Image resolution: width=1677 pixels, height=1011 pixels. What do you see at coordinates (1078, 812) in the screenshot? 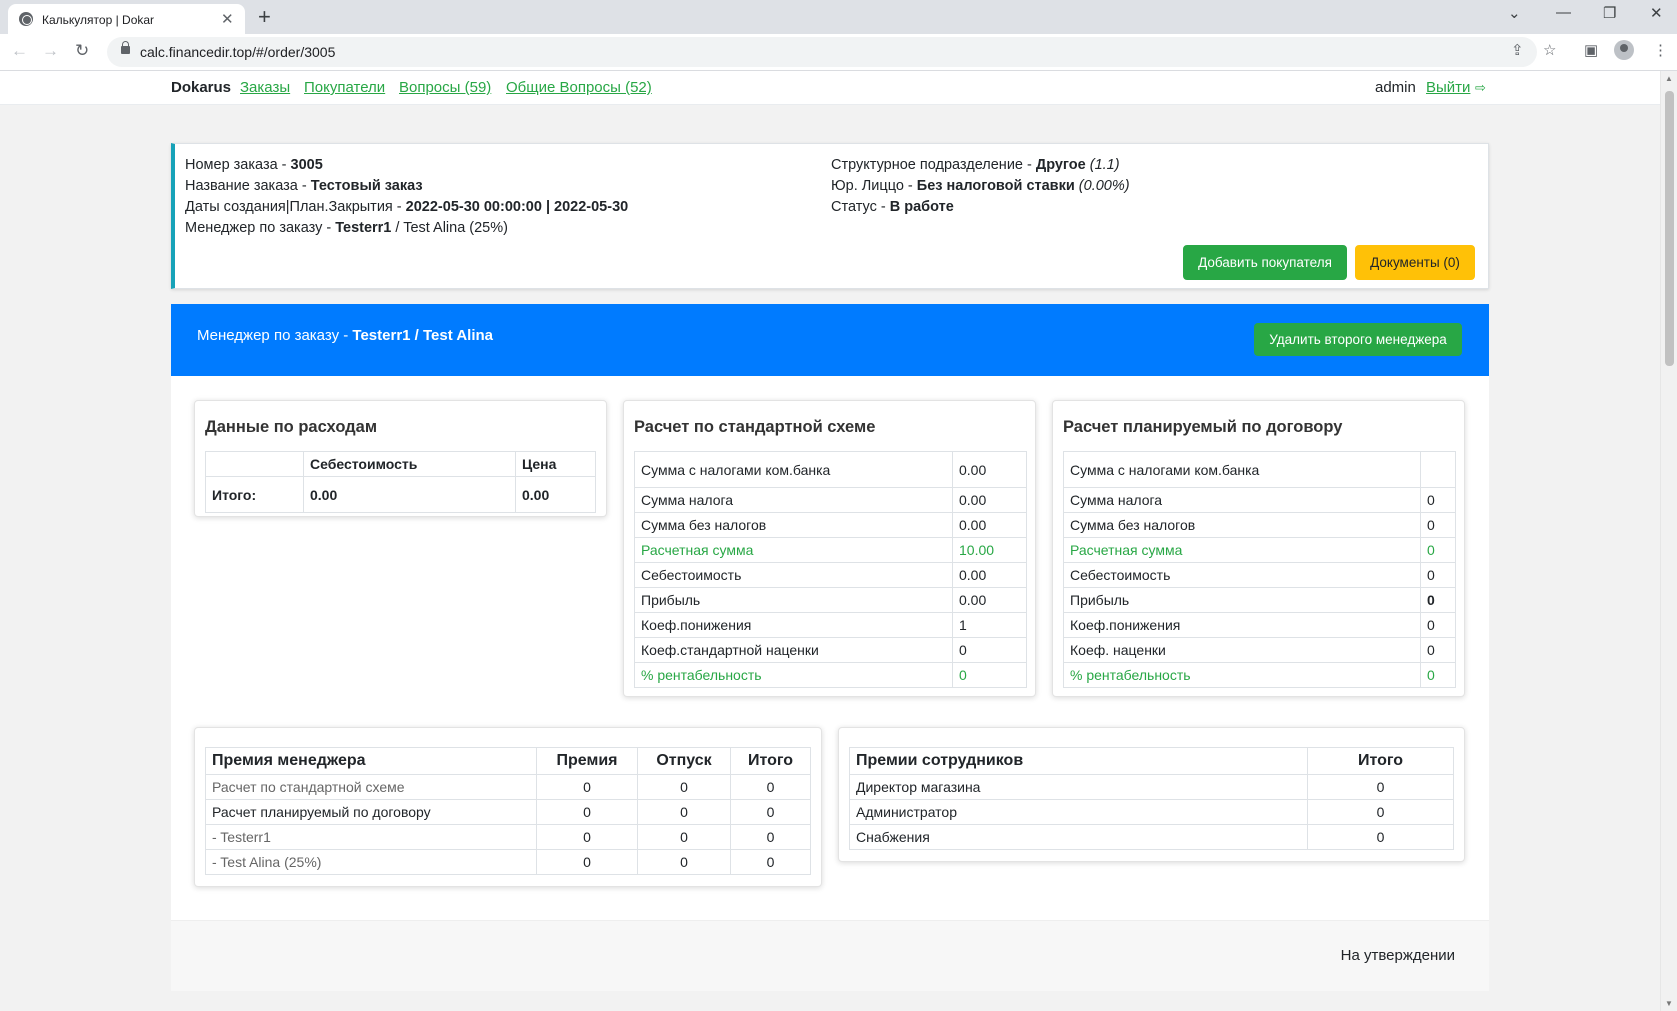
I see `staff-bonus-row-label: Администратор` at bounding box center [1078, 812].